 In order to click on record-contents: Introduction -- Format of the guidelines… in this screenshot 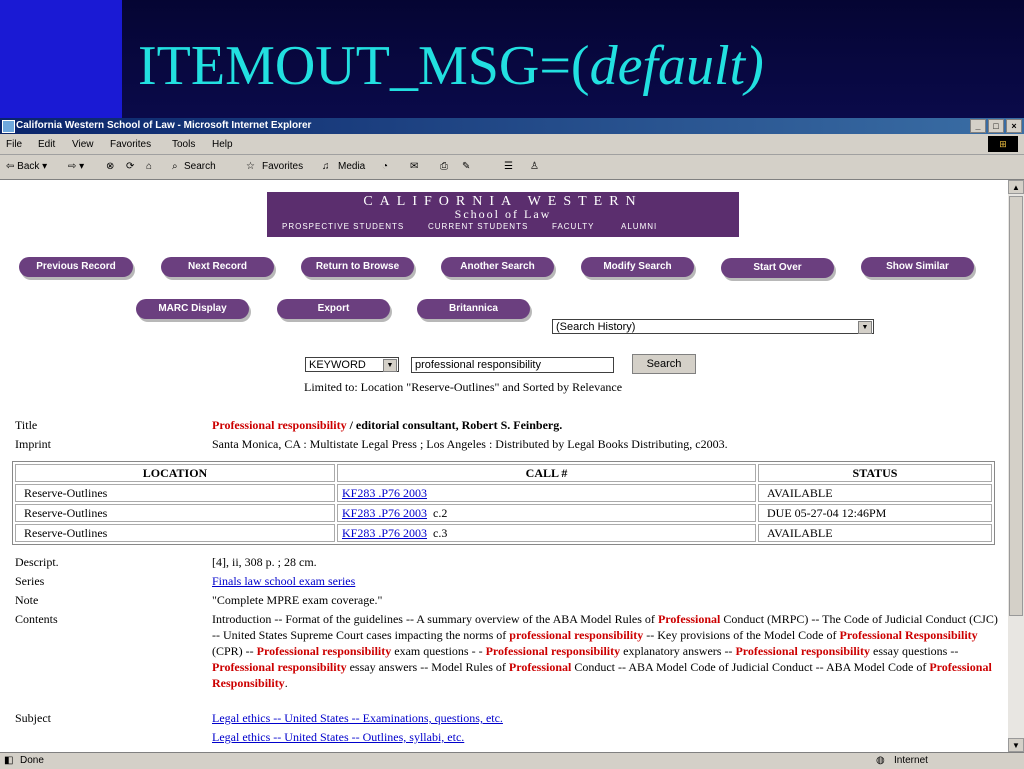, I will do `click(605, 651)`.